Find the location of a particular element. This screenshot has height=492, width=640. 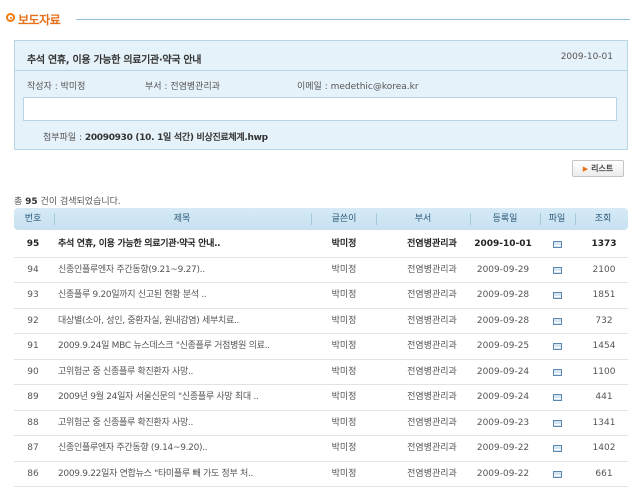

row-number: 89 is located at coordinates (33, 397).